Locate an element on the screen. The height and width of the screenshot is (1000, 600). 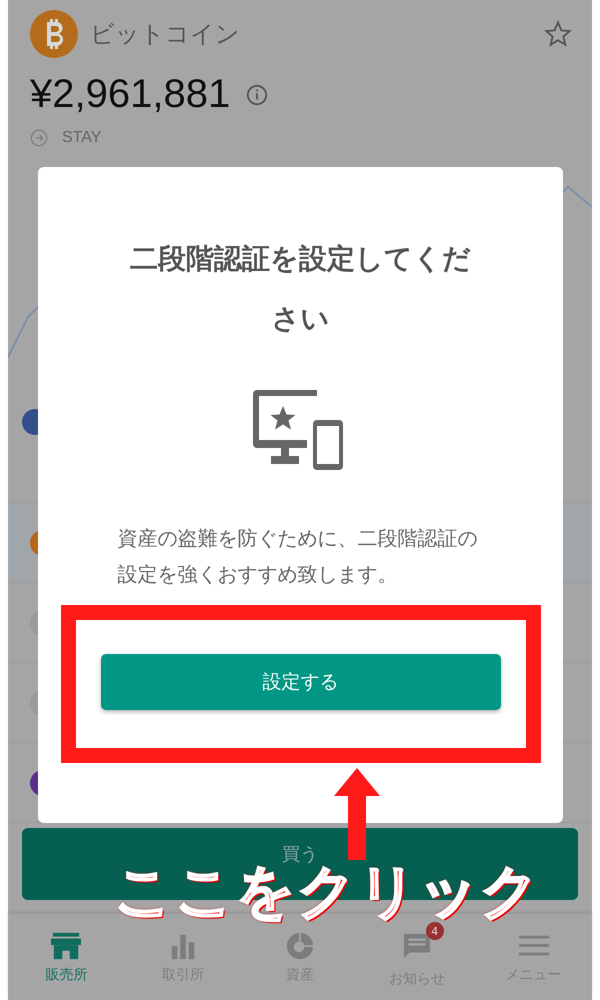
message-icon is located at coordinates (417, 946).